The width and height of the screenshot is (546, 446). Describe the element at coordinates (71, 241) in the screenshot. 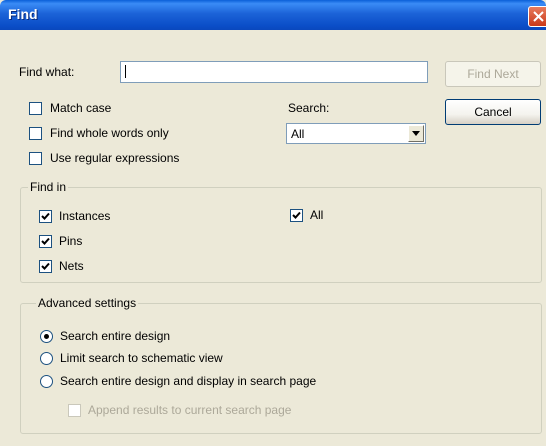

I see `pins-label: Pins` at that location.